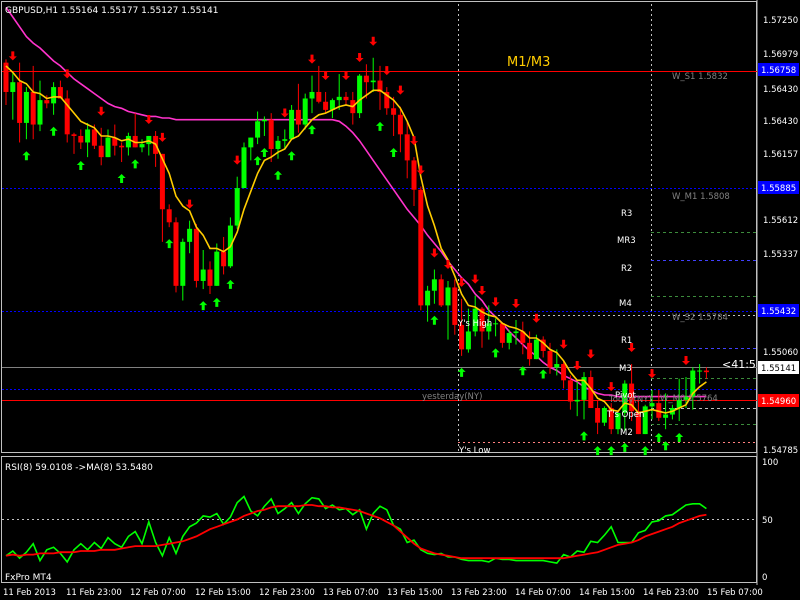  What do you see at coordinates (474, 324) in the screenshot?
I see `level-label-yesterday-high: Y's High` at bounding box center [474, 324].